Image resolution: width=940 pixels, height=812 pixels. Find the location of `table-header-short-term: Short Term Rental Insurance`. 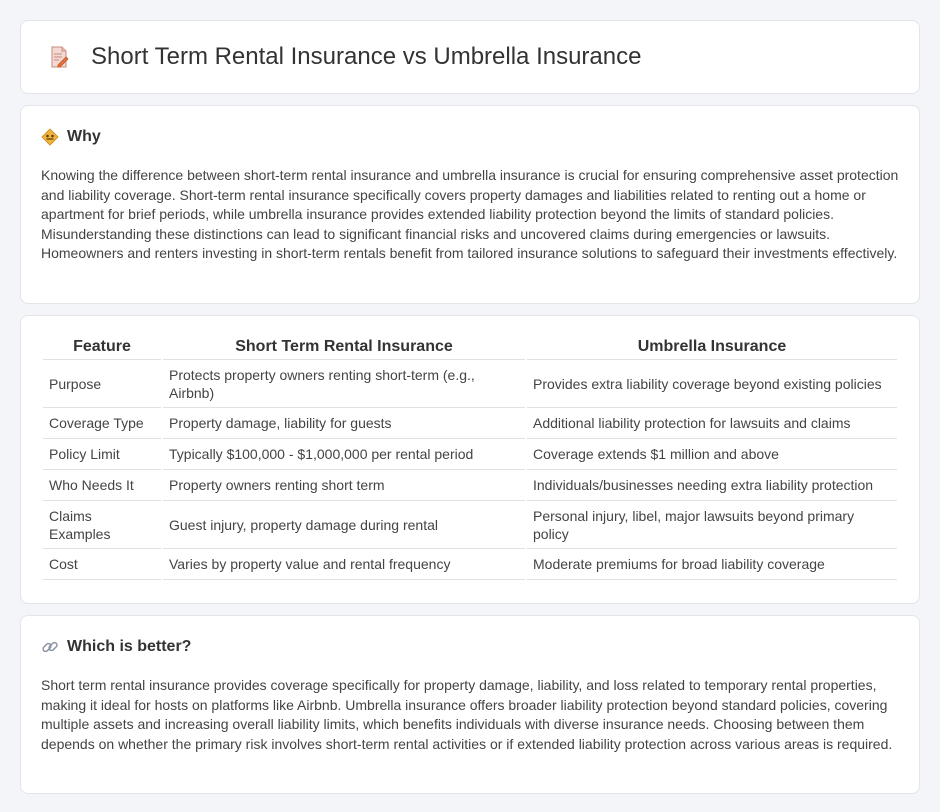

table-header-short-term: Short Term Rental Insurance is located at coordinates (344, 349).